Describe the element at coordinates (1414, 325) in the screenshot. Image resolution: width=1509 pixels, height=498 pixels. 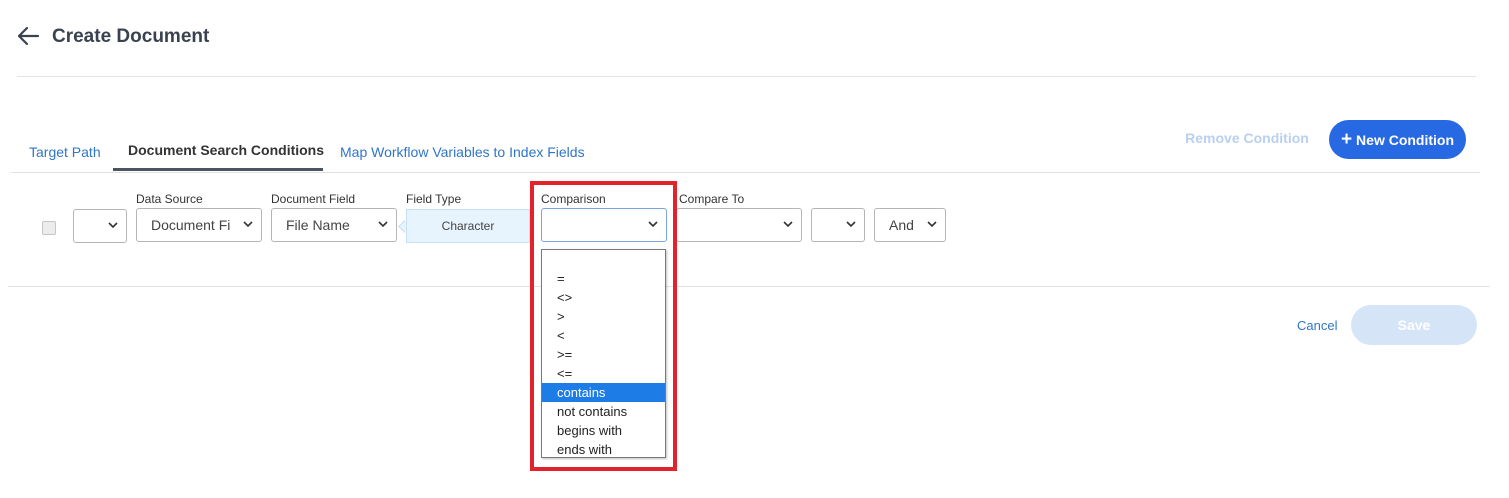
I see `save-button: Save` at that location.